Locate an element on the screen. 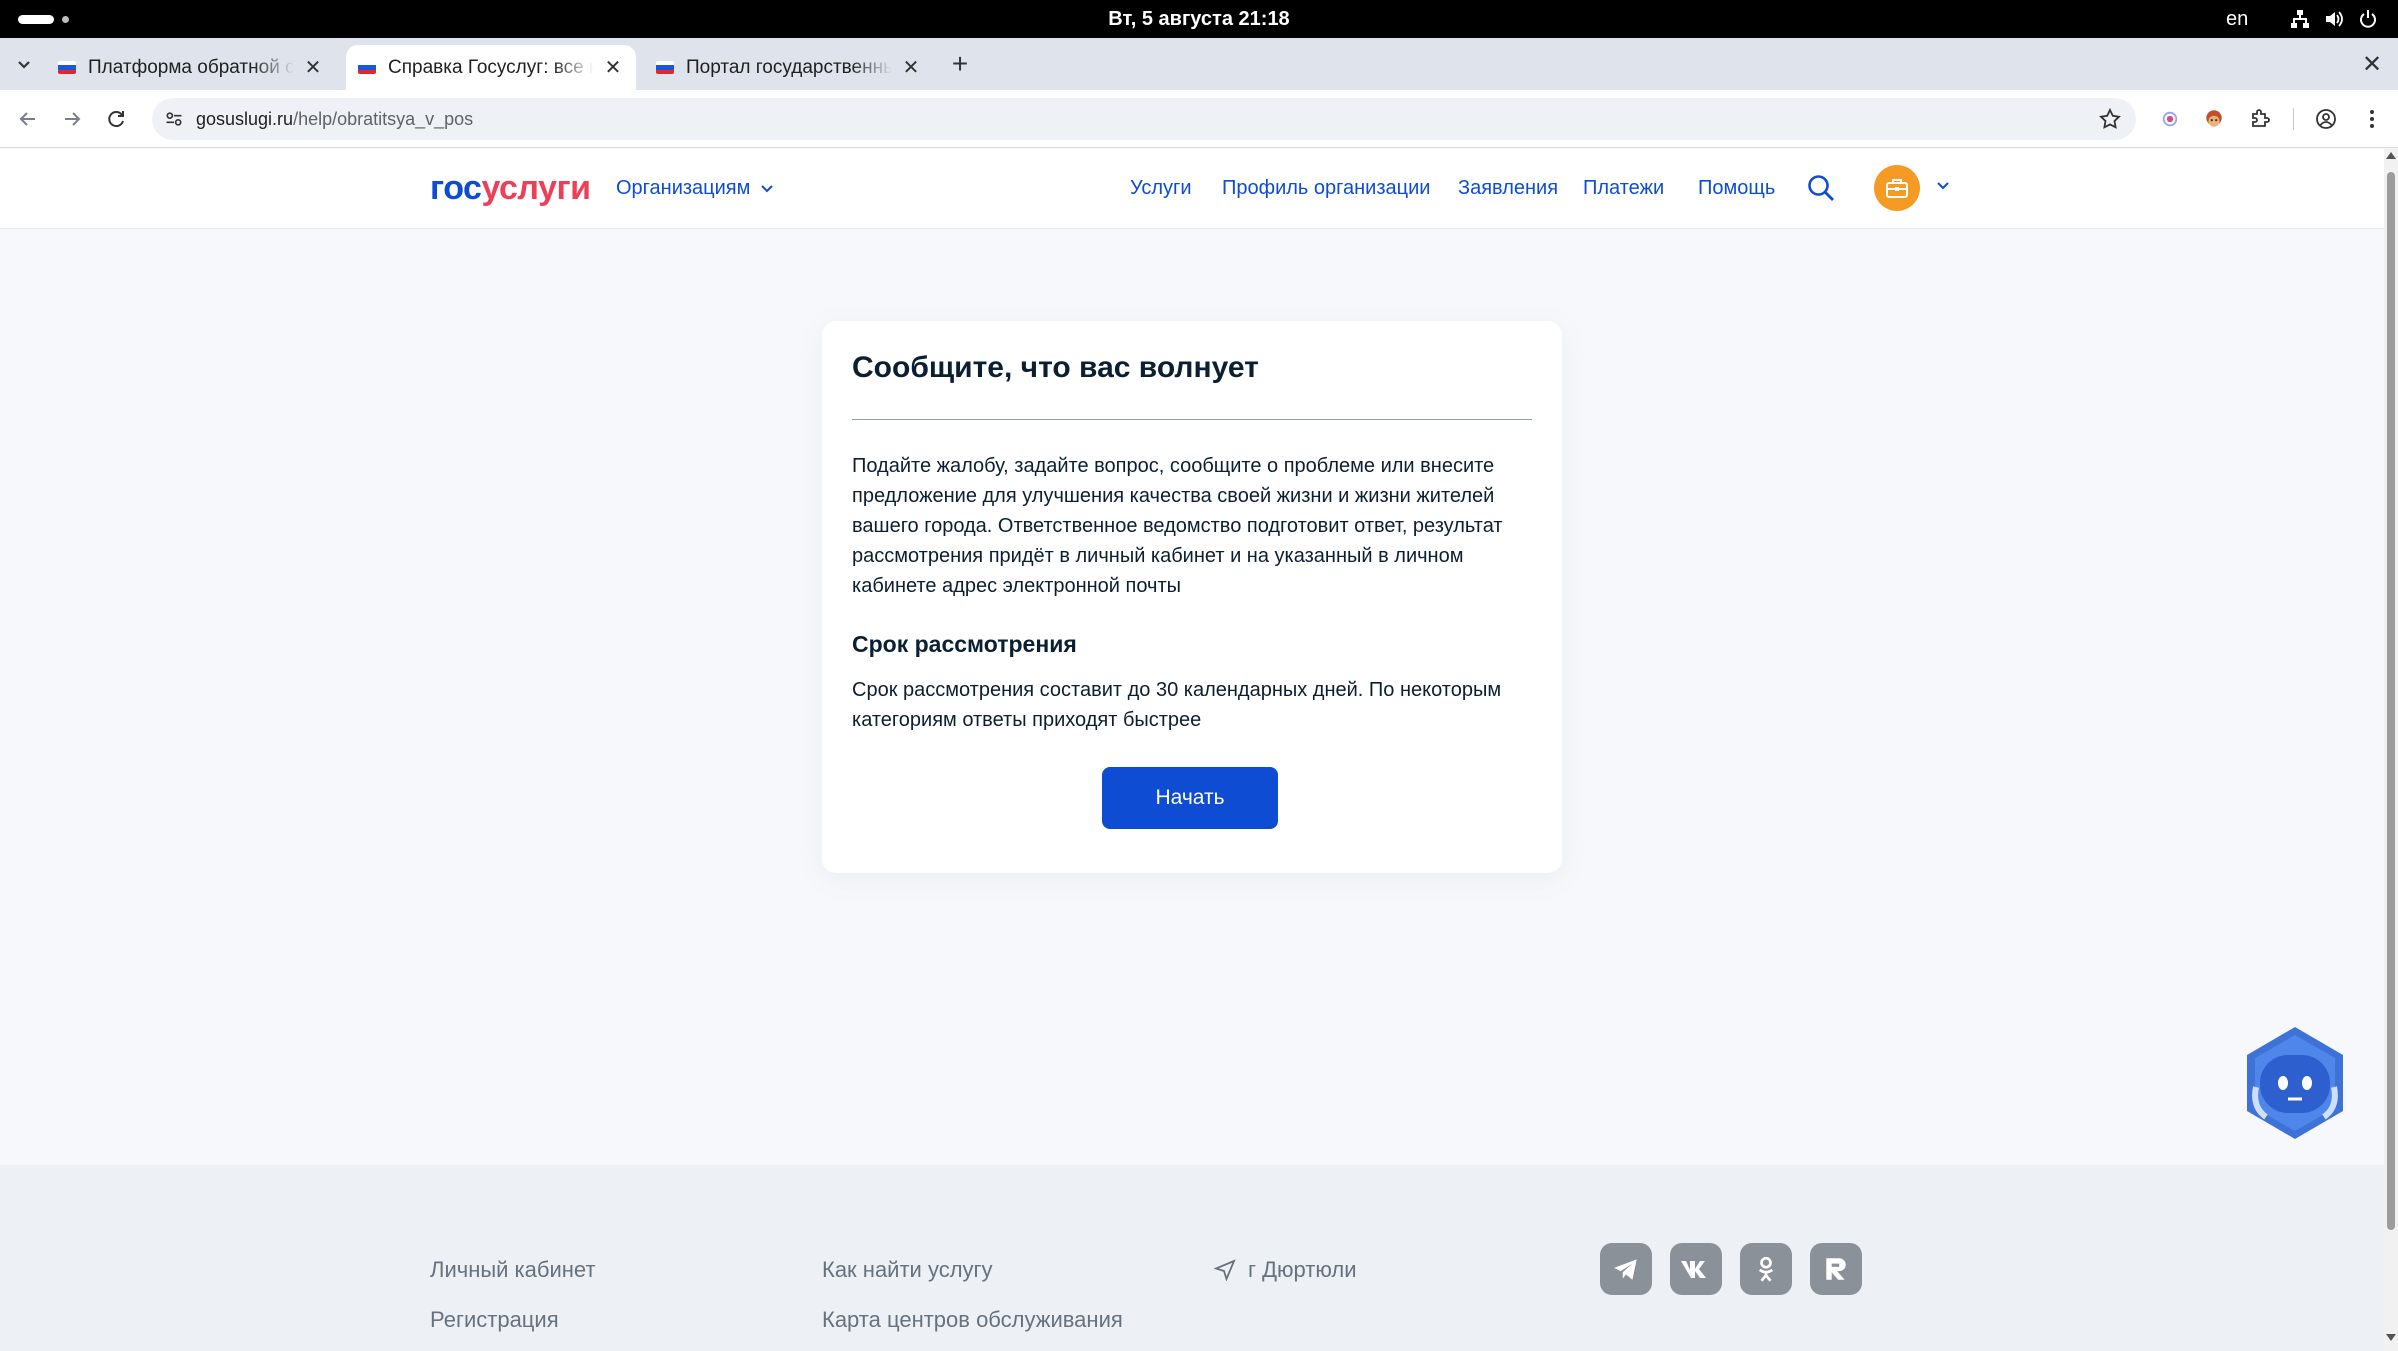 Image resolution: width=2398 pixels, height=1351 pixels. scrollbar-thumb is located at coordinates (2391, 701).